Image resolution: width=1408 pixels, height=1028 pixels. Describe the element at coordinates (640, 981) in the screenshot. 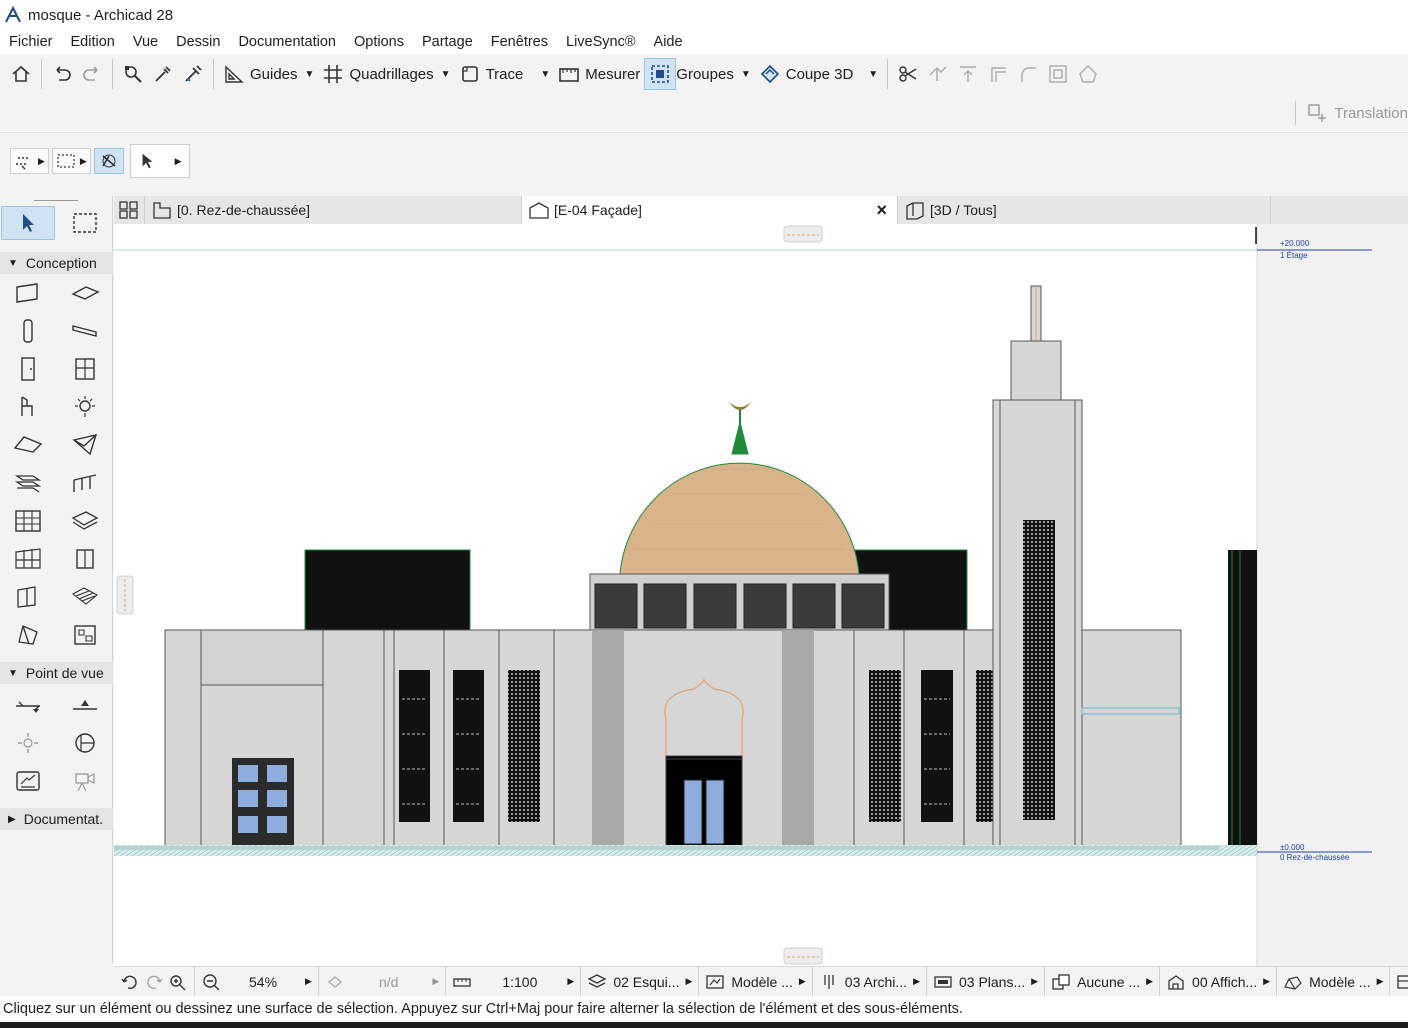

I see `layer-combination-control: 02 Esqui... ▶` at that location.